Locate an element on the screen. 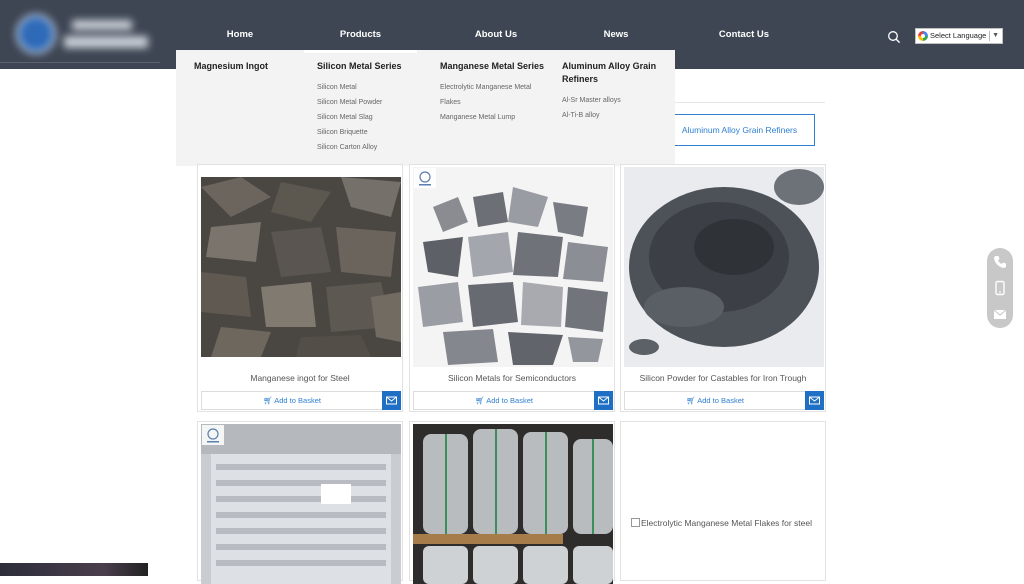 The height and width of the screenshot is (584, 1024). menu-item-silicon-metal-powder: Silicon Metal Powder is located at coordinates (372, 102).